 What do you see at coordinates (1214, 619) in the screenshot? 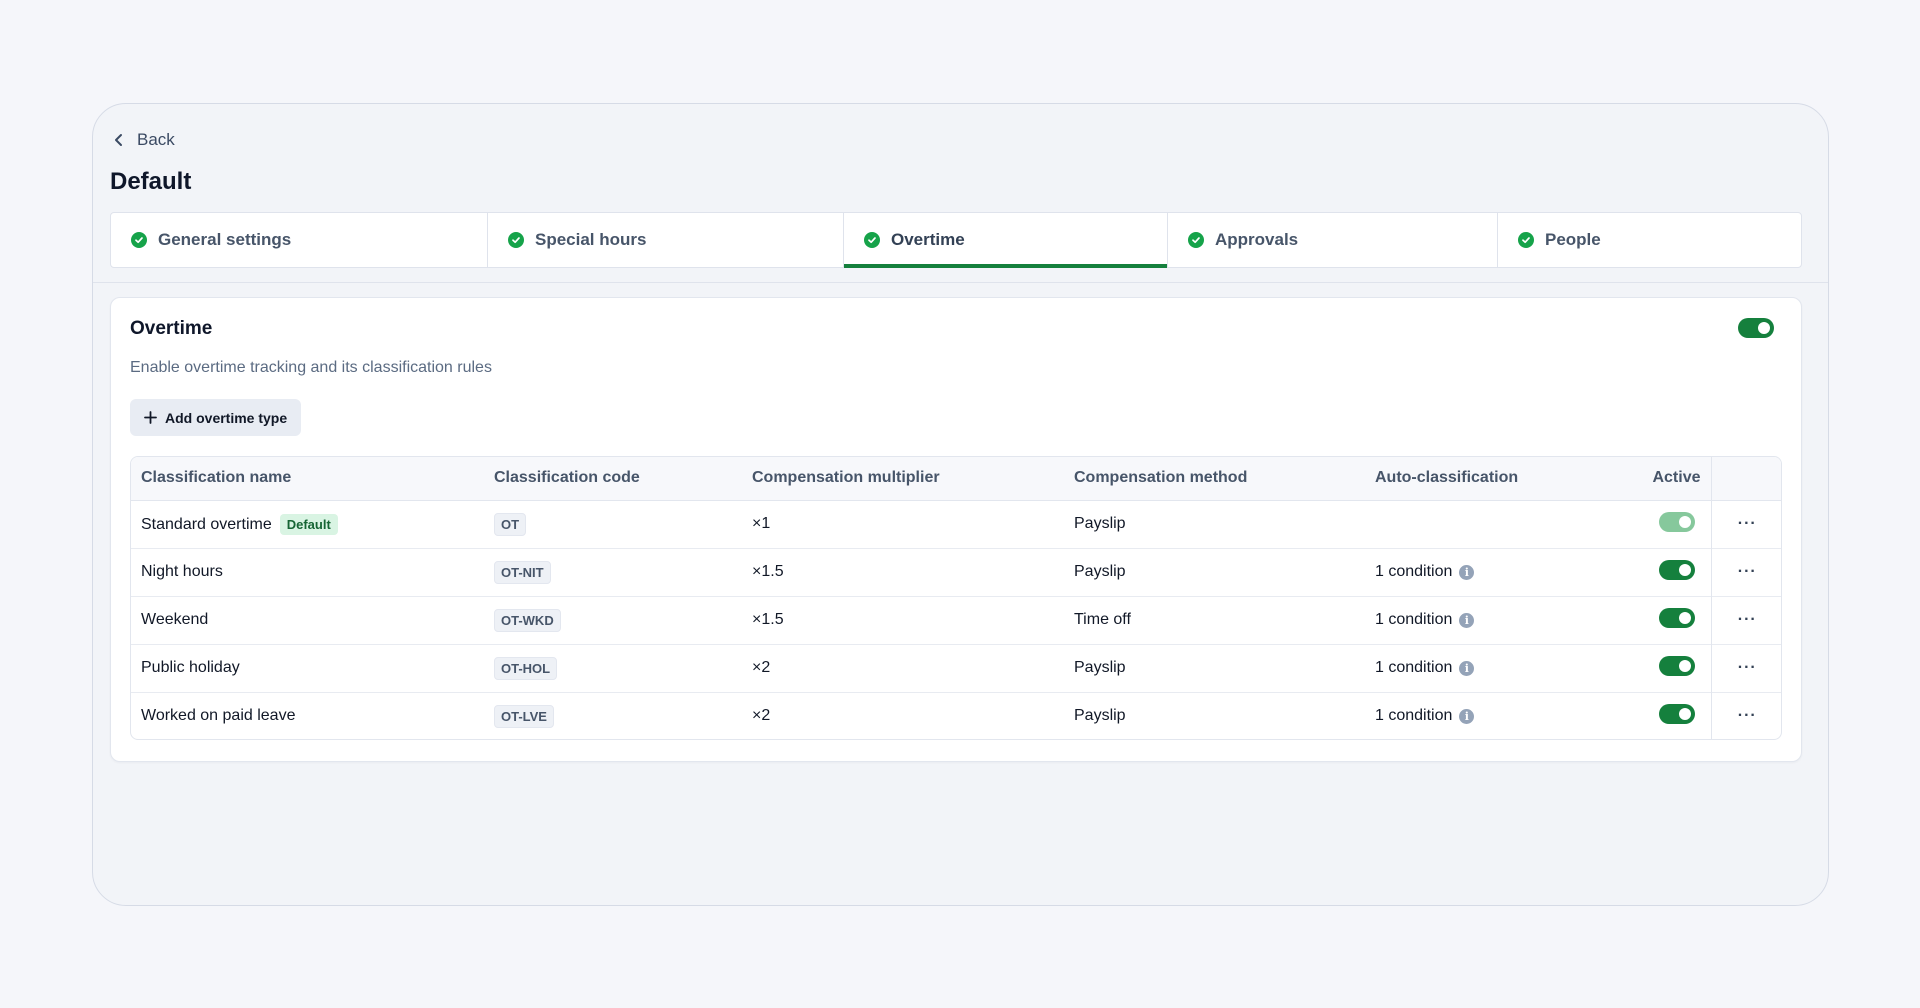
I see `cell-method: Time off` at bounding box center [1214, 619].